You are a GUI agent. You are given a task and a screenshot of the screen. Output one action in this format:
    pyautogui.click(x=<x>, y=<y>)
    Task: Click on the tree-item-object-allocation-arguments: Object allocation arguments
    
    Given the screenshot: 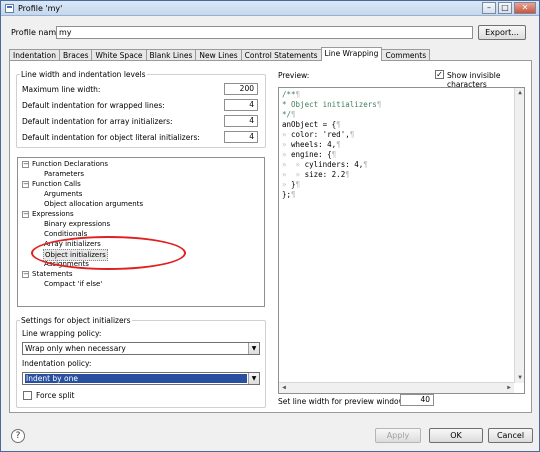 What is the action you would take?
    pyautogui.click(x=93, y=204)
    